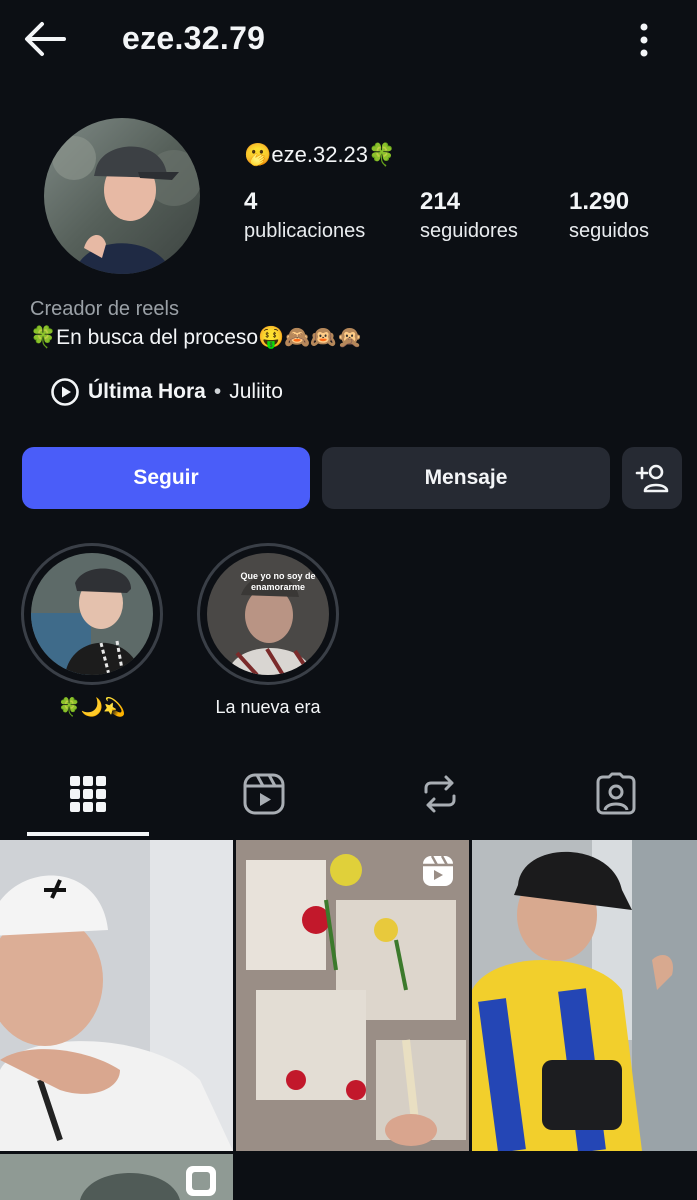  I want to click on add-person-icon, so click(652, 478).